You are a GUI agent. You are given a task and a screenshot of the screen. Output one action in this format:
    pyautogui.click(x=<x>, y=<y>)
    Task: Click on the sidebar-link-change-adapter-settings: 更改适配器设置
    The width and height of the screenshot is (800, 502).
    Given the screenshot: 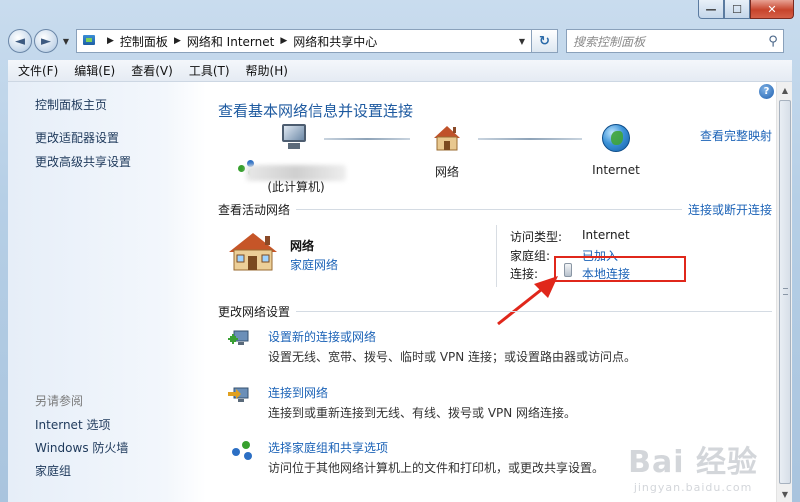 What is the action you would take?
    pyautogui.click(x=77, y=137)
    